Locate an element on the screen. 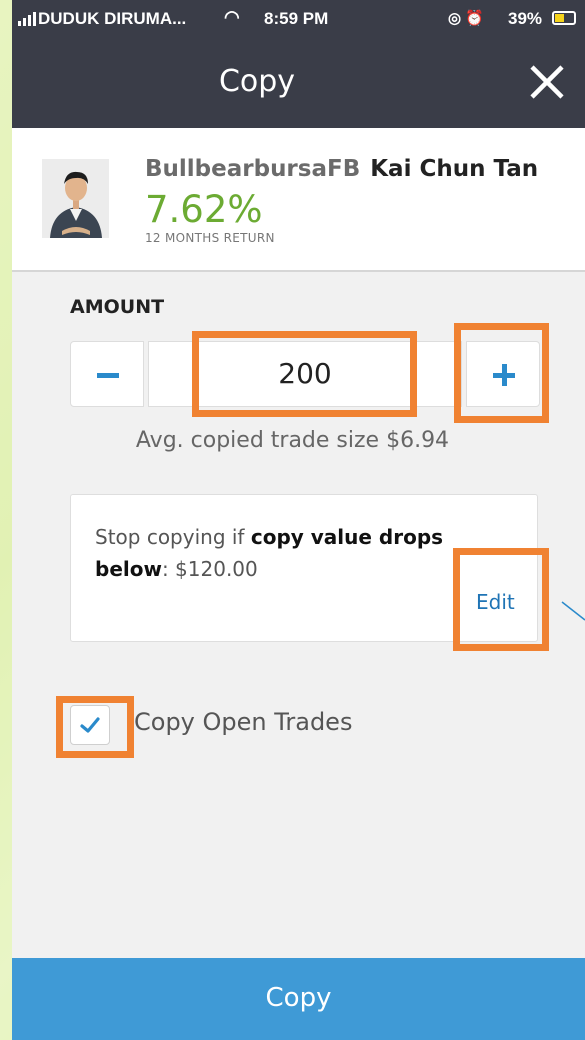 The image size is (585, 1040). minus-icon is located at coordinates (108, 375).